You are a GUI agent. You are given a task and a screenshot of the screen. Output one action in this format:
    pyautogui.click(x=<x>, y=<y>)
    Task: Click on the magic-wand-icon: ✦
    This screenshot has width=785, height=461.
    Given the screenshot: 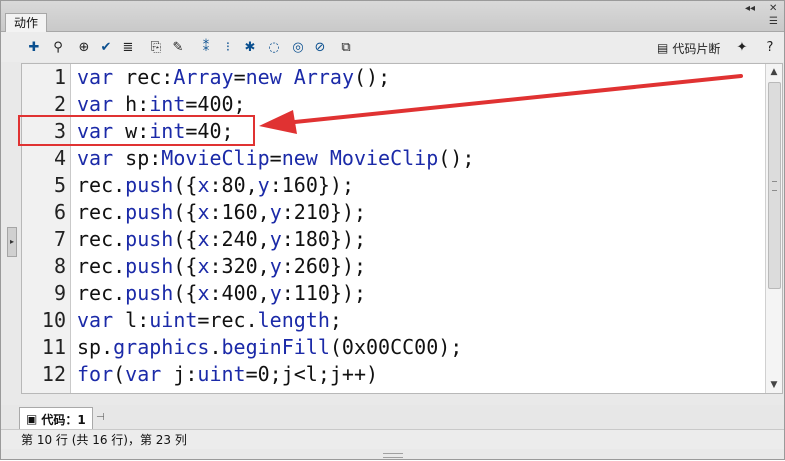 What is the action you would take?
    pyautogui.click(x=742, y=47)
    